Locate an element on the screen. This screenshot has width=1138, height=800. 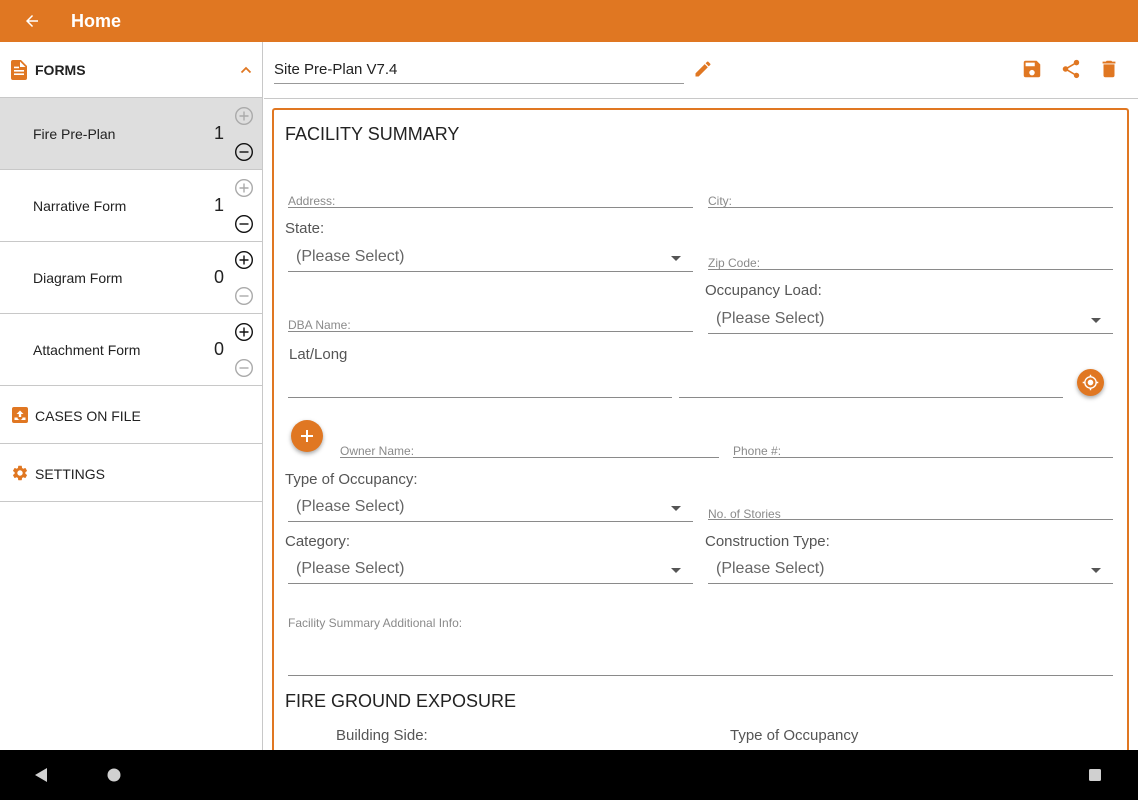
sidebar-item-attachment-form: Attachment Form 0 is located at coordinates (131, 350).